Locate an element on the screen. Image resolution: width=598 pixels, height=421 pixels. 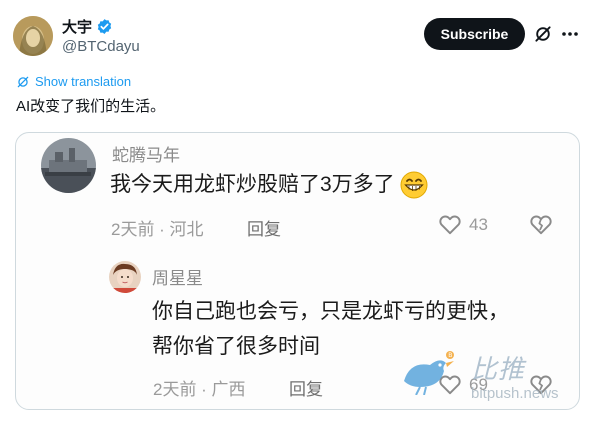
svg-text: B is located at coordinates (450, 355).